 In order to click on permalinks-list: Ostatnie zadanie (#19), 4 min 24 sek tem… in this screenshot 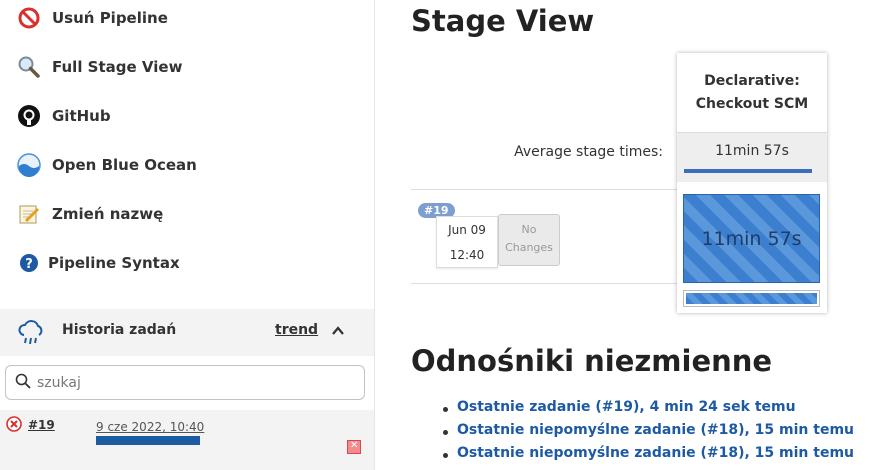, I will do `click(648, 433)`.